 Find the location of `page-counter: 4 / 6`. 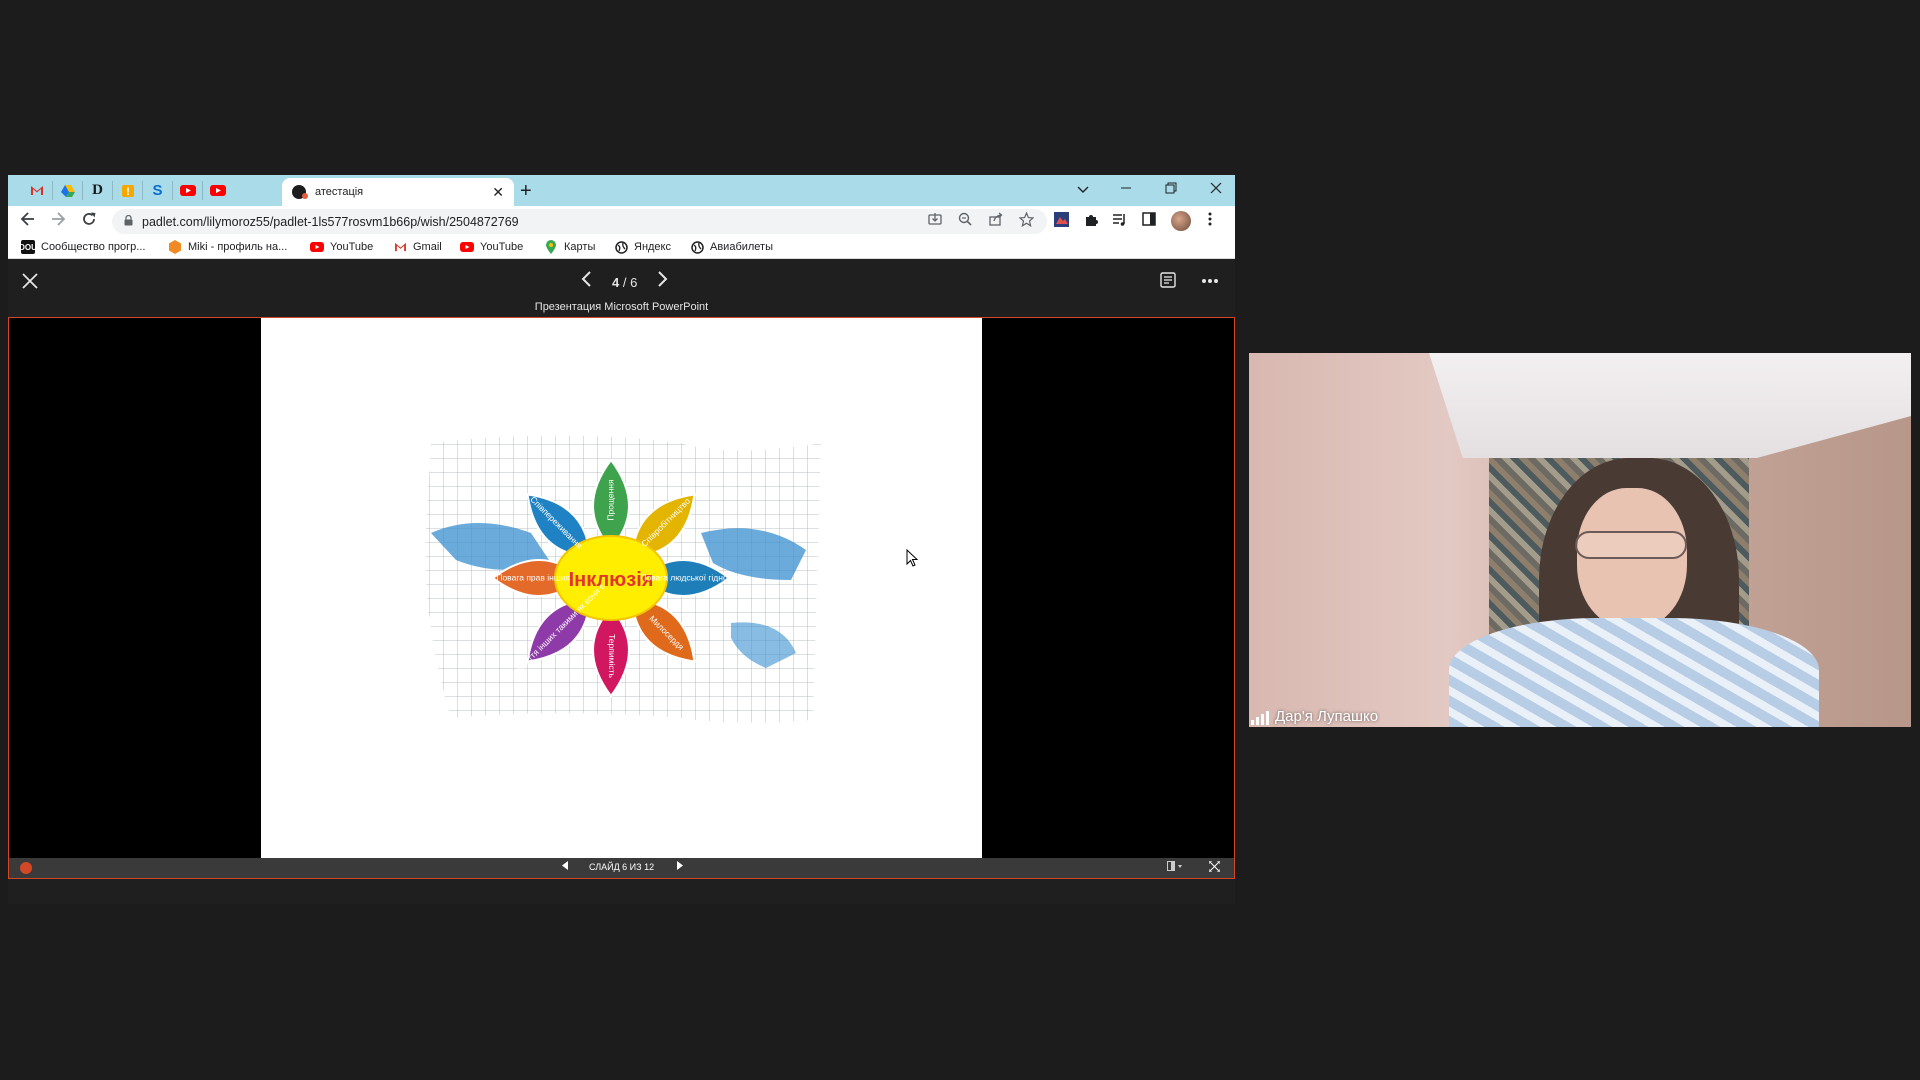

page-counter: 4 / 6 is located at coordinates (624, 282).